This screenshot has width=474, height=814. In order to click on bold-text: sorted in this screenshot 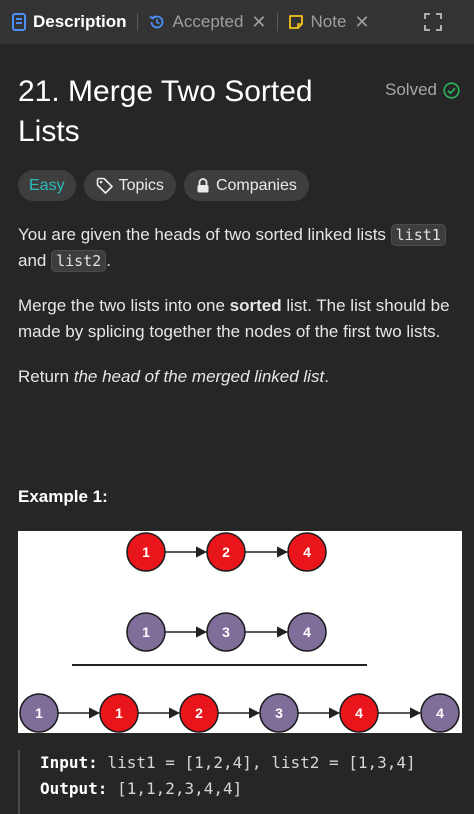, I will do `click(255, 305)`.